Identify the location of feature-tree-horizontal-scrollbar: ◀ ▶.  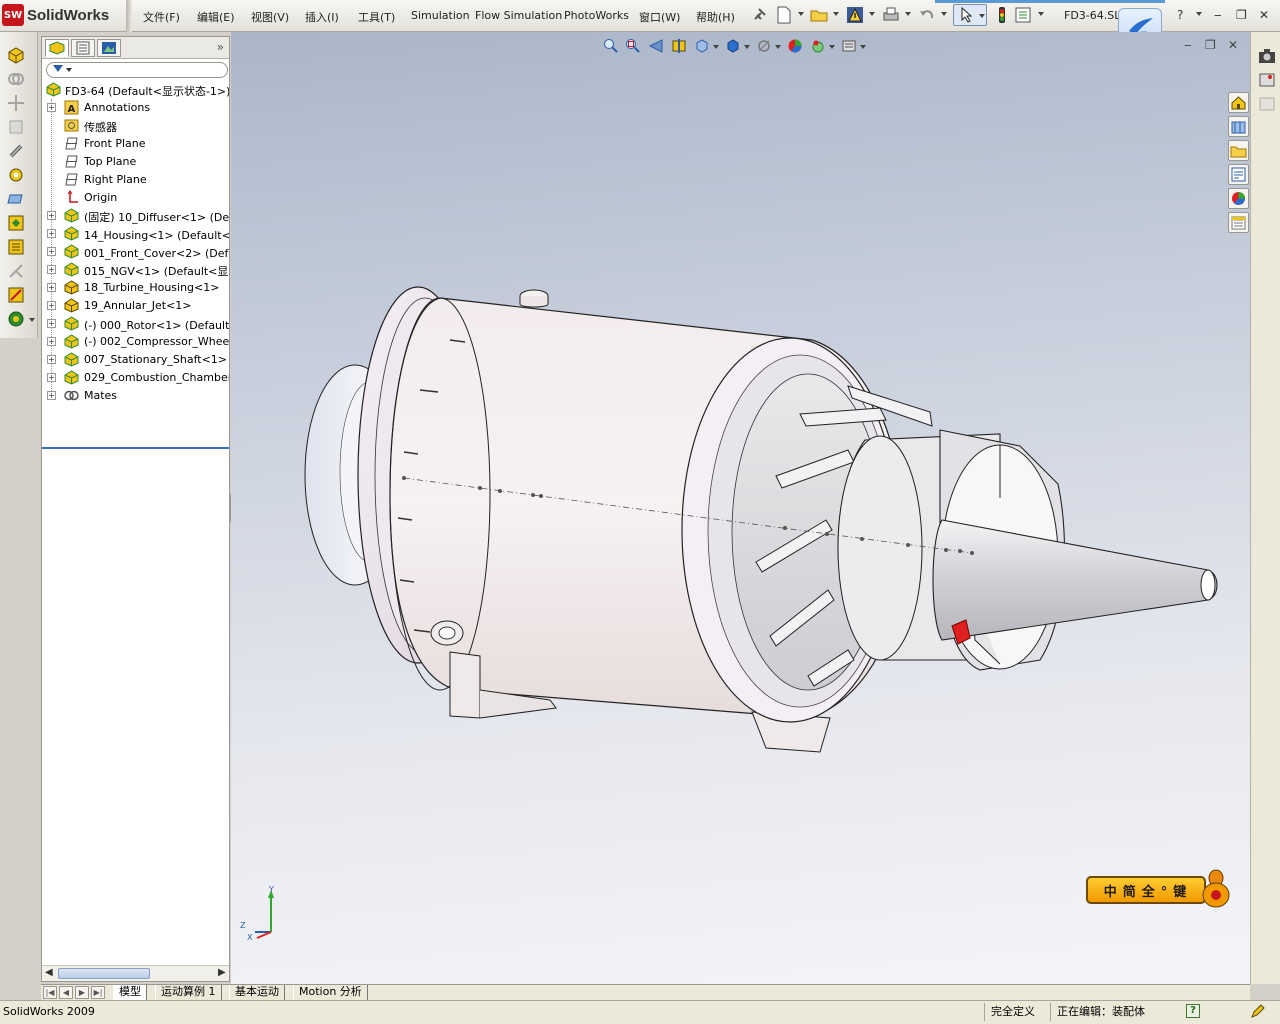
(135, 973).